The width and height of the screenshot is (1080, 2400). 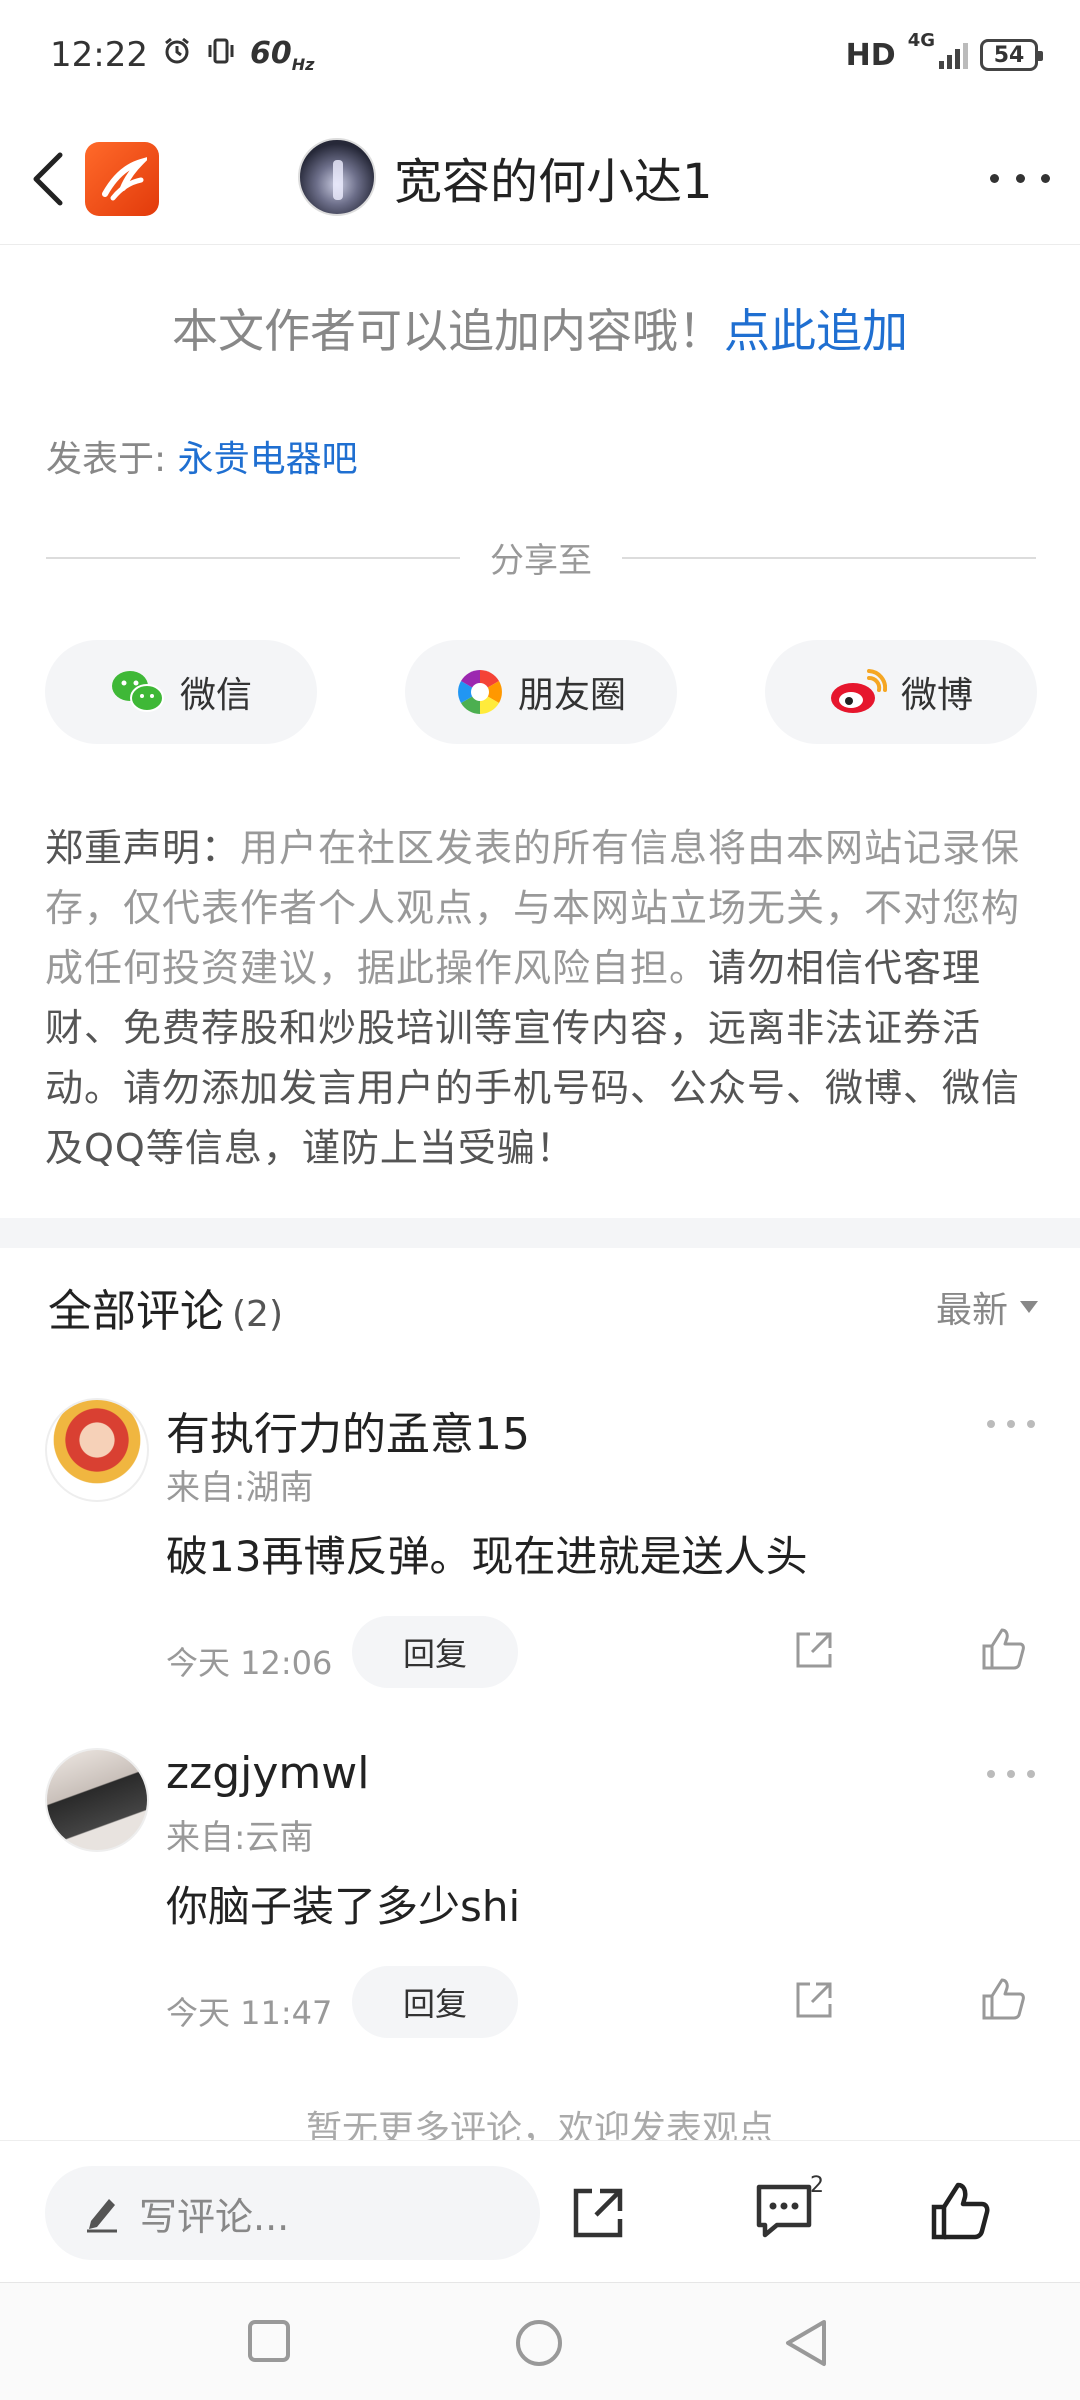 I want to click on vibrate-icon, so click(x=221, y=55).